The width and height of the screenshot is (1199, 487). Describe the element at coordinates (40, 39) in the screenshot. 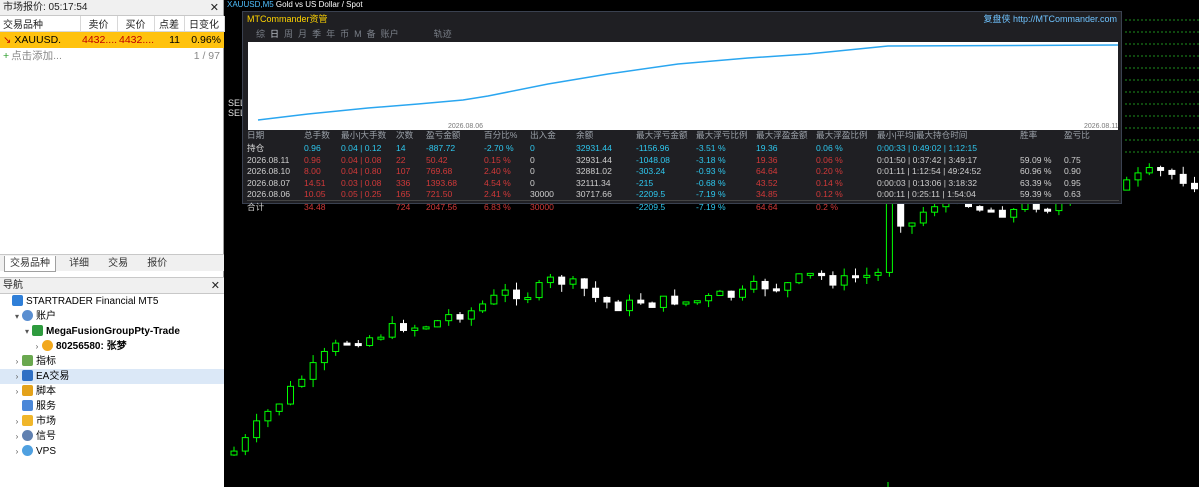

I see `symbol-cell: ↘ XAUUSD.` at that location.